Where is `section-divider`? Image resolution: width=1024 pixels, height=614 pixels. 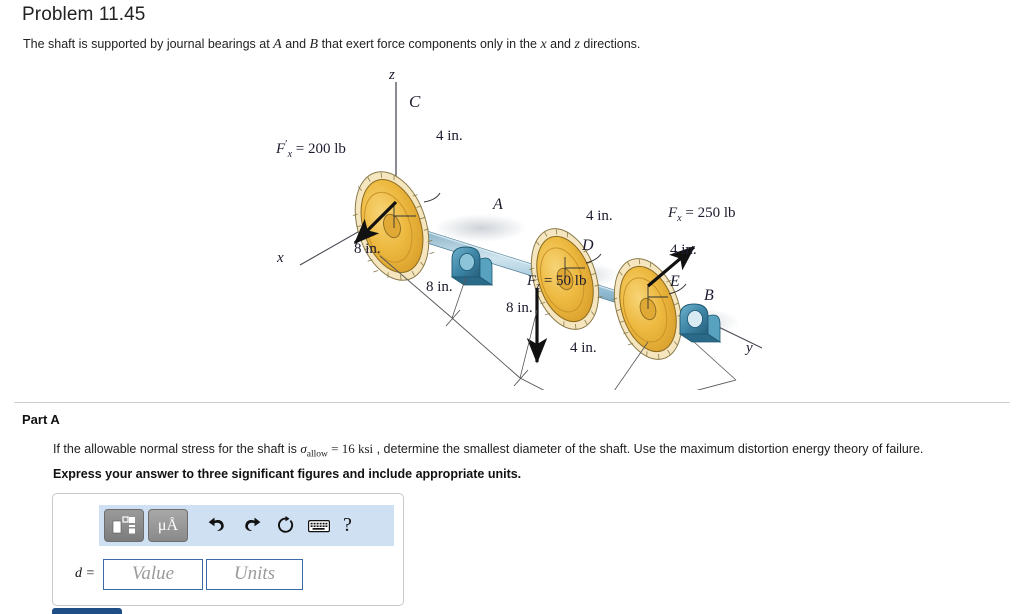
section-divider is located at coordinates (512, 402).